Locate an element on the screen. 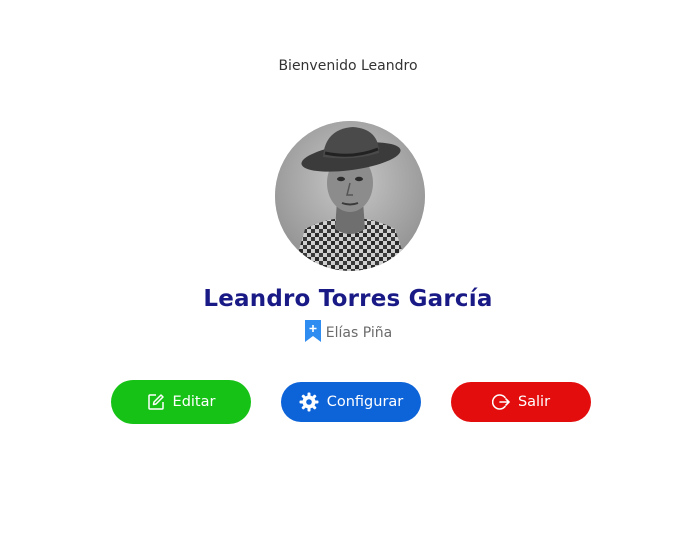  profile-name: Leandro Torres García is located at coordinates (348, 299).